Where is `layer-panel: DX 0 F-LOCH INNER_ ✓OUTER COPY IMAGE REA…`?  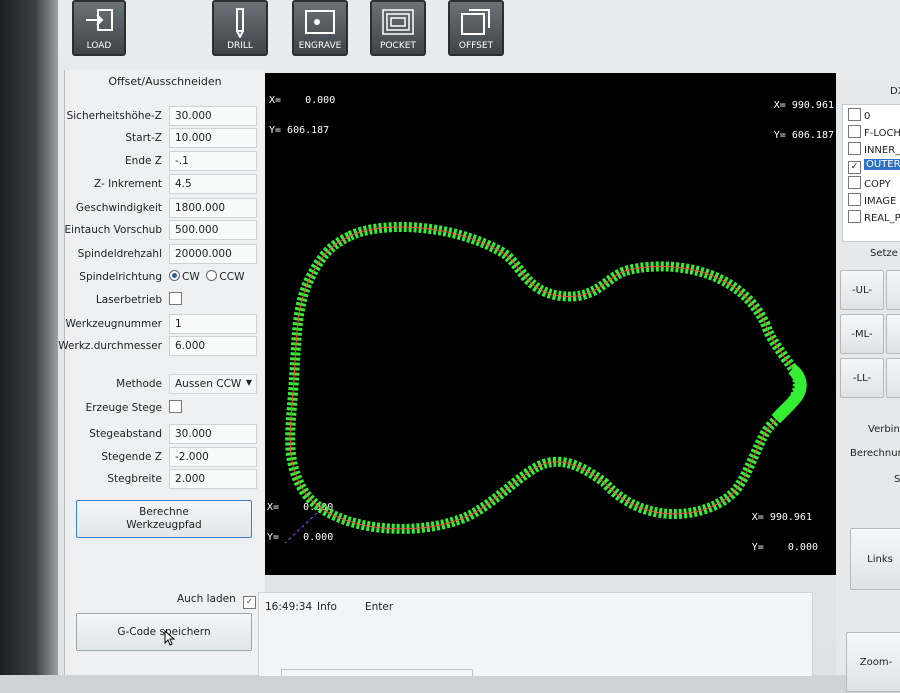
layer-panel: DX 0 F-LOCH INNER_ ✓OUTER COPY IMAGE REA… is located at coordinates (868, 386).